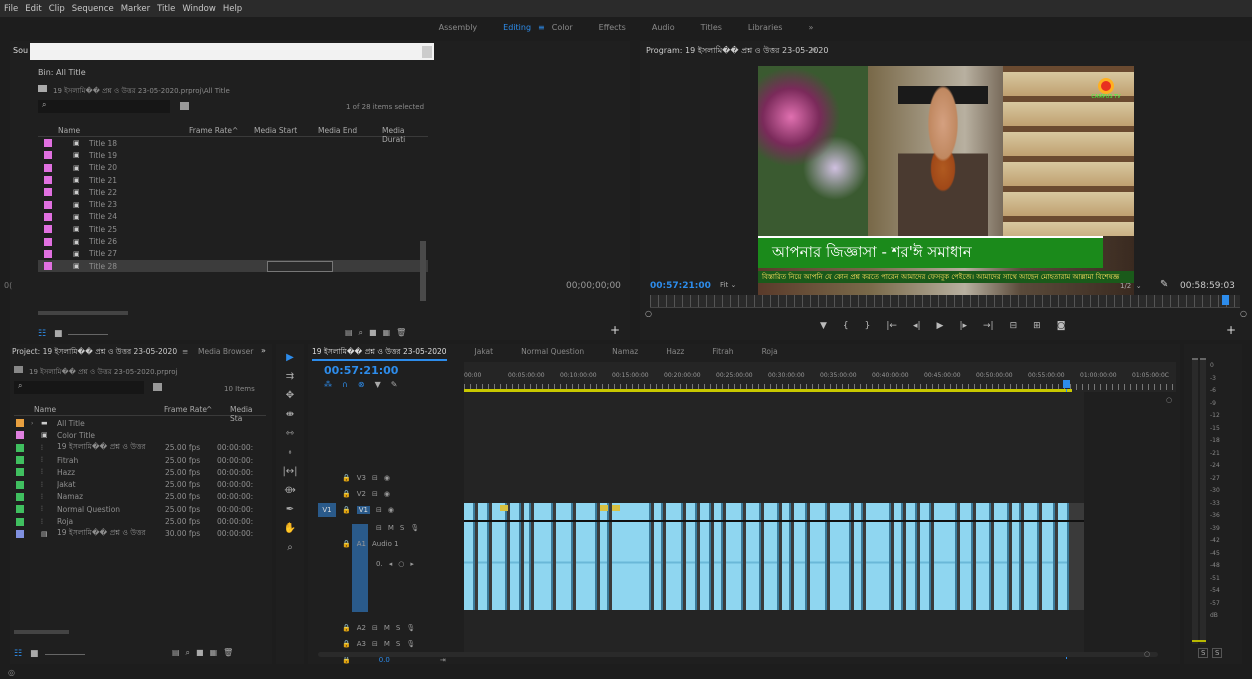  What do you see at coordinates (345, 384) in the screenshot?
I see `snap-icon: ∩` at bounding box center [345, 384].